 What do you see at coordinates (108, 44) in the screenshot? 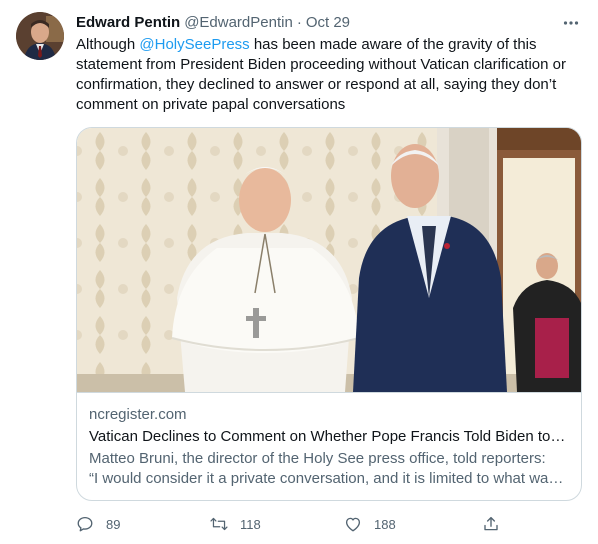
I see `tweet-text-before: Although` at bounding box center [108, 44].